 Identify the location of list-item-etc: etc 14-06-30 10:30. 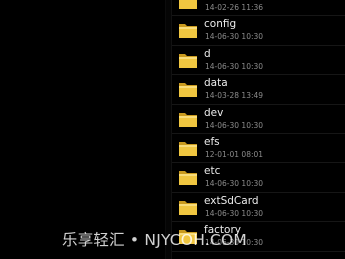
(258, 178).